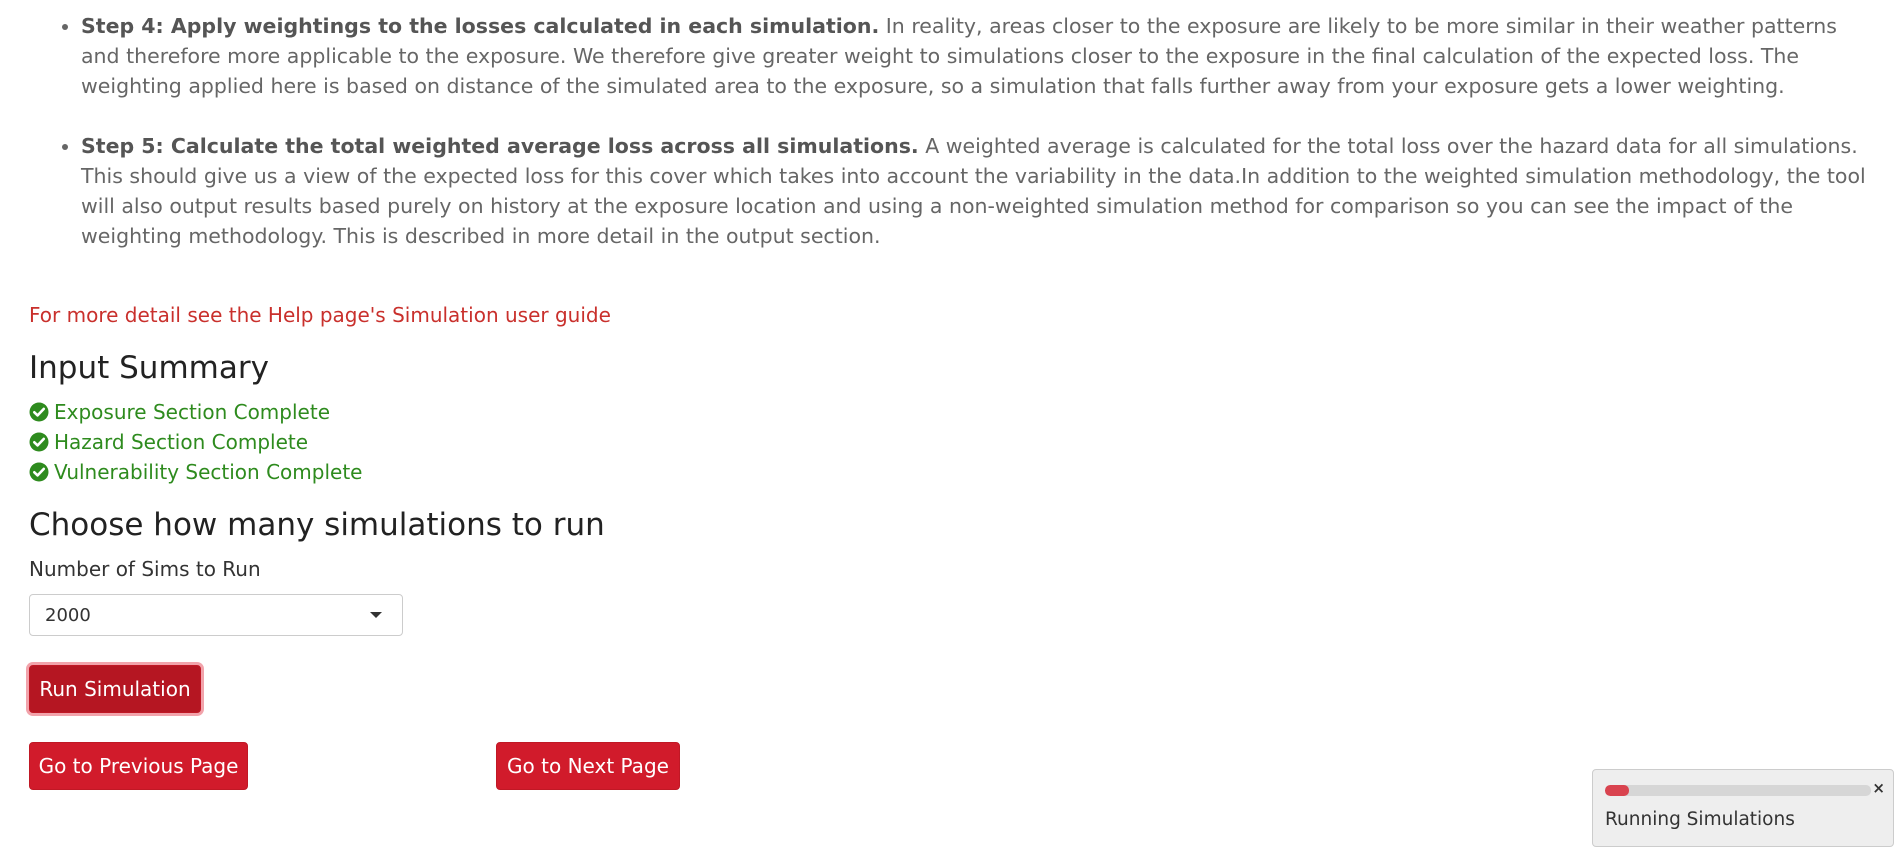 The image size is (1895, 847). Describe the element at coordinates (1738, 790) in the screenshot. I see `progress-bar` at that location.